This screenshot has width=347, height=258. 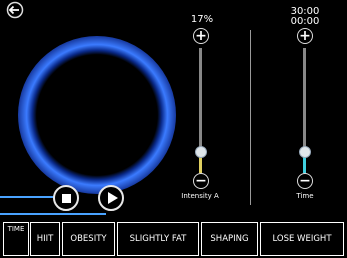 I want to click on mode-button-obesity: OBESITY, so click(x=88, y=239).